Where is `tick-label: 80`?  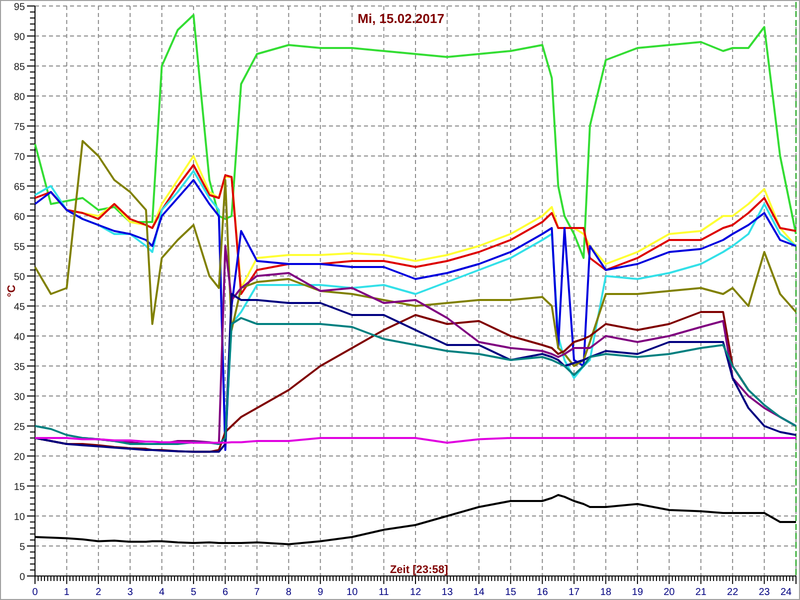 tick-label: 80 is located at coordinates (19, 97).